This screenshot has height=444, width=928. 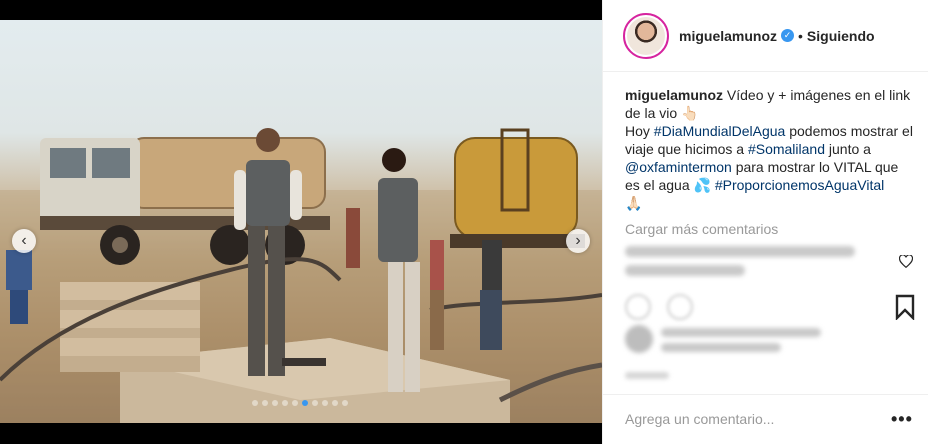 What do you see at coordinates (902, 419) in the screenshot?
I see `more-options-icon: •••` at bounding box center [902, 419].